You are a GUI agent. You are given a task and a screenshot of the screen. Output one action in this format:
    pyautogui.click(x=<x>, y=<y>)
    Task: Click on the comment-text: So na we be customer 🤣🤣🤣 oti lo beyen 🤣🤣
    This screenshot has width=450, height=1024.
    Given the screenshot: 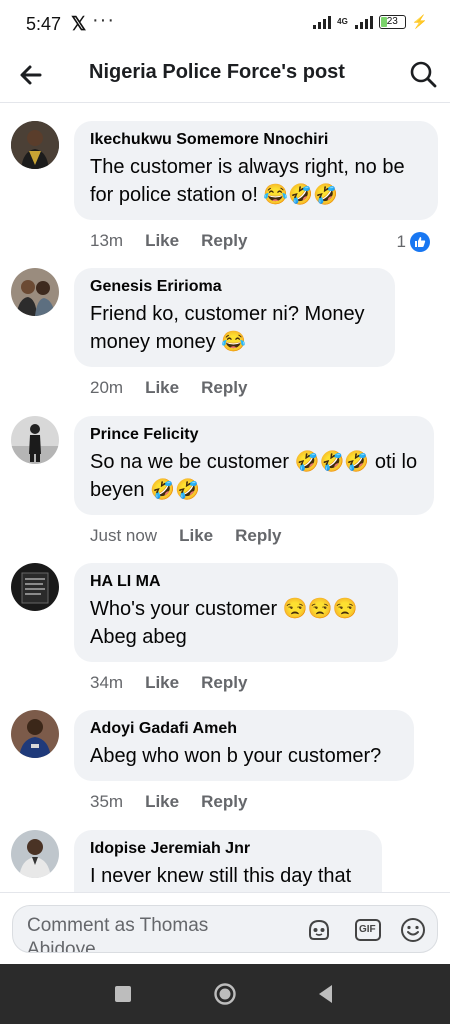 What is the action you would take?
    pyautogui.click(x=254, y=476)
    